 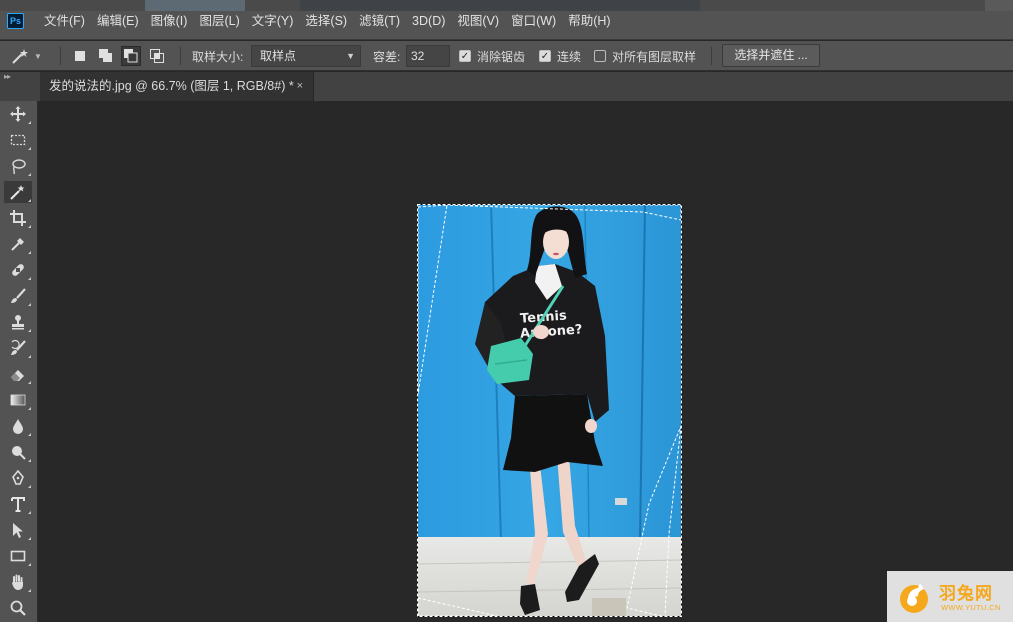 What do you see at coordinates (326, 21) in the screenshot?
I see `menu-select: 选择(S)` at bounding box center [326, 21].